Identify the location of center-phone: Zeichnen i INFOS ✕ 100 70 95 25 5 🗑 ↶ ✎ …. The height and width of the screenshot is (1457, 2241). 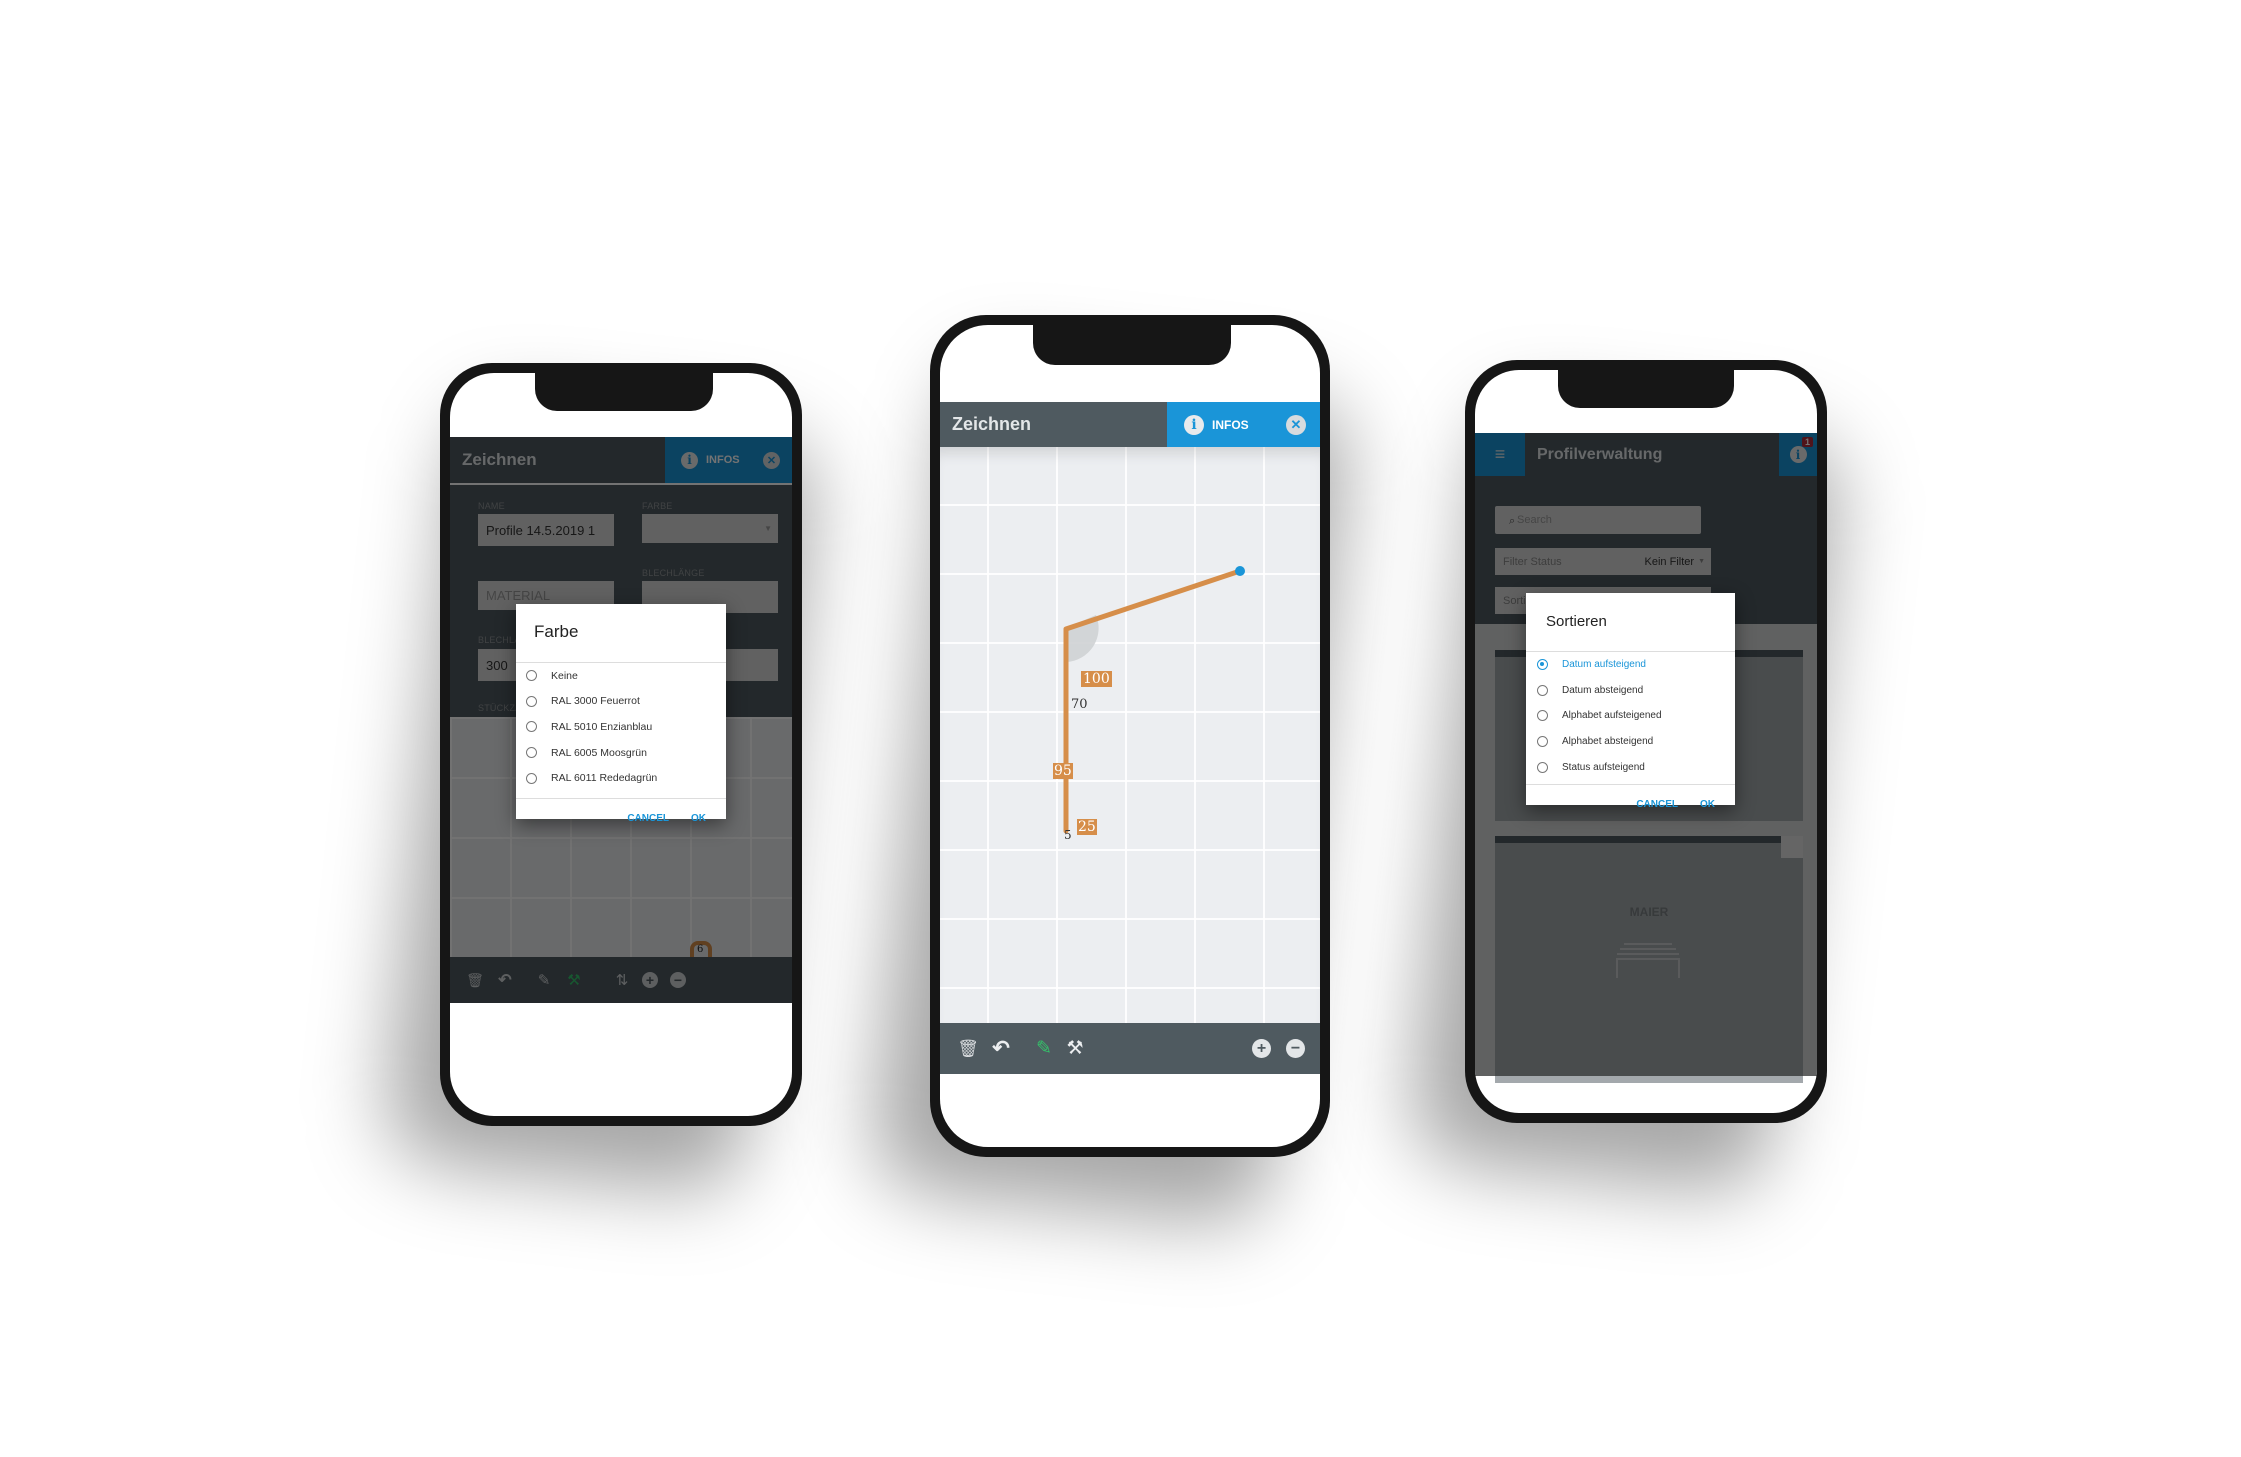
(1130, 736).